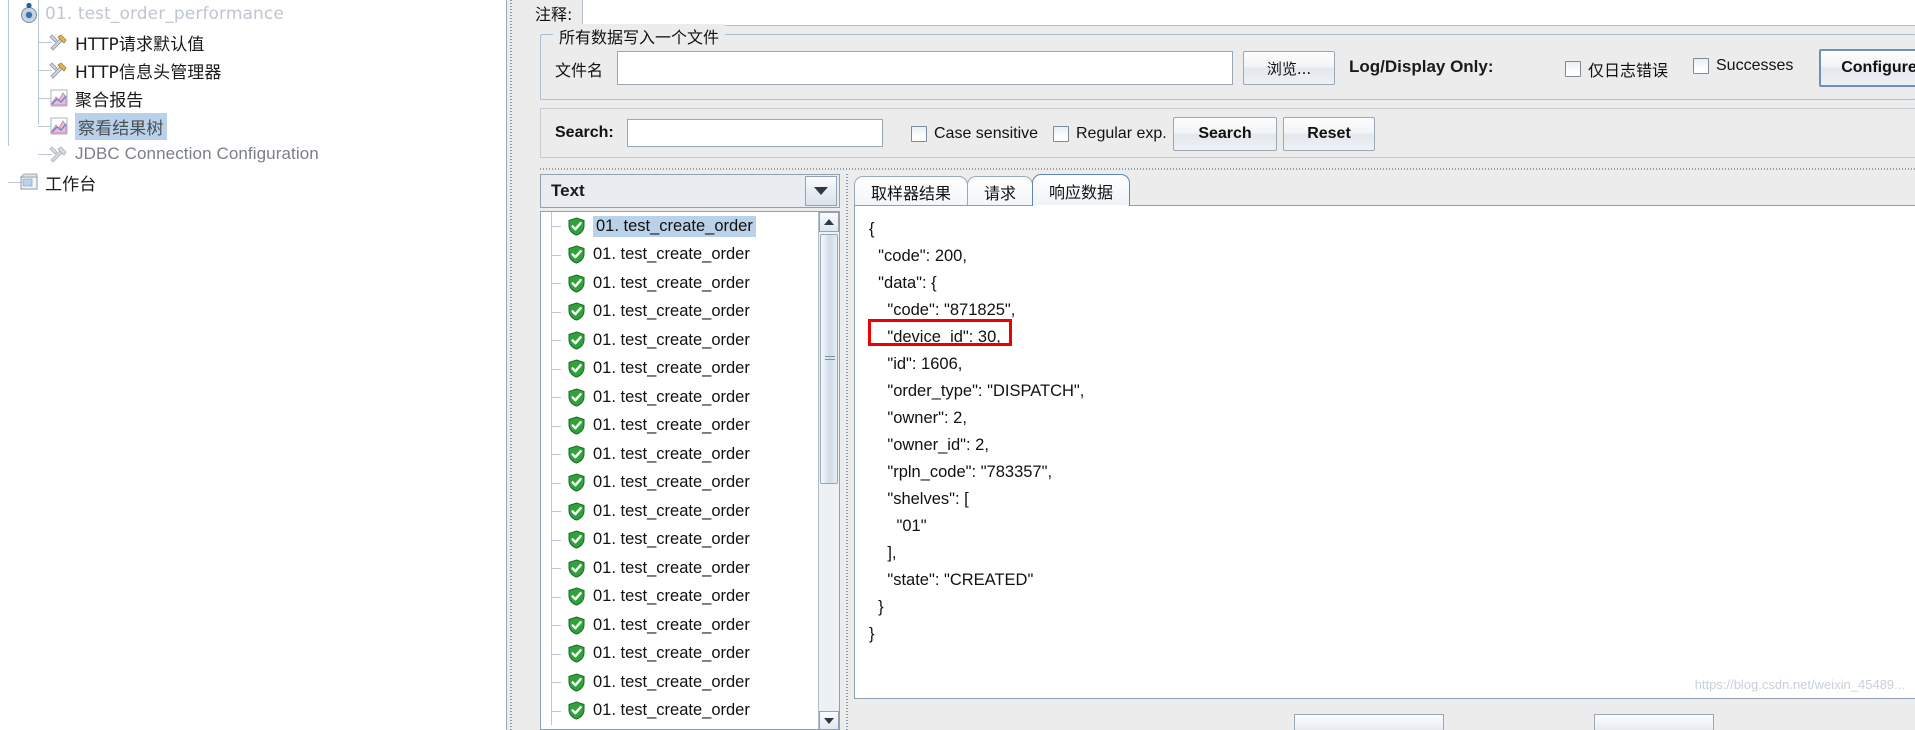 This screenshot has height=730, width=1915. I want to click on footer-button-left, so click(1369, 722).